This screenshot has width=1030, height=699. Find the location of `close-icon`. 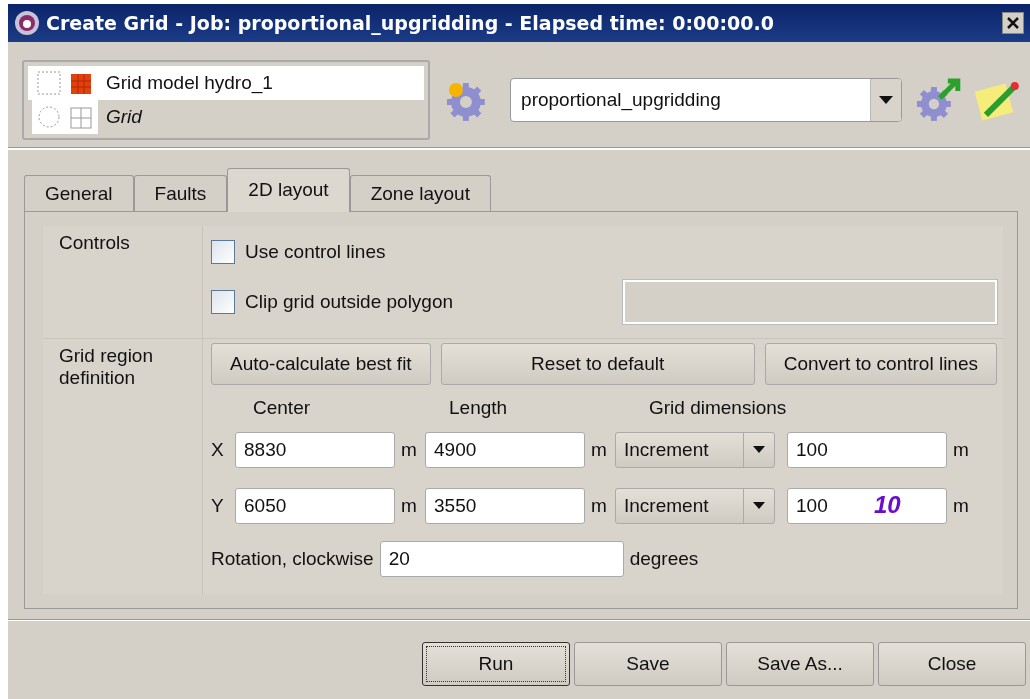

close-icon is located at coordinates (1013, 23).